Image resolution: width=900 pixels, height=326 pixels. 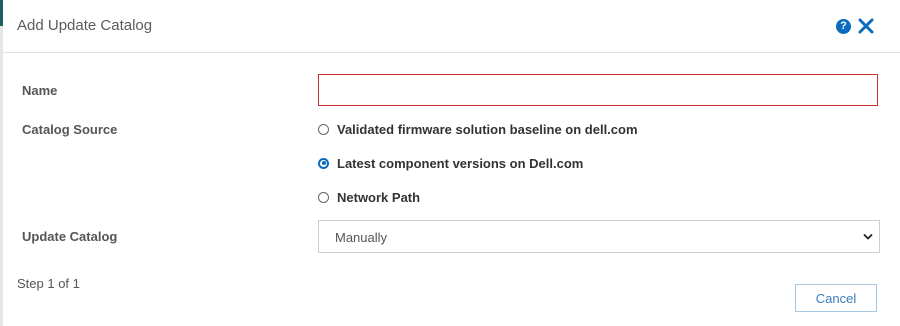 What do you see at coordinates (836, 298) in the screenshot?
I see `cancel-button: Cancel` at bounding box center [836, 298].